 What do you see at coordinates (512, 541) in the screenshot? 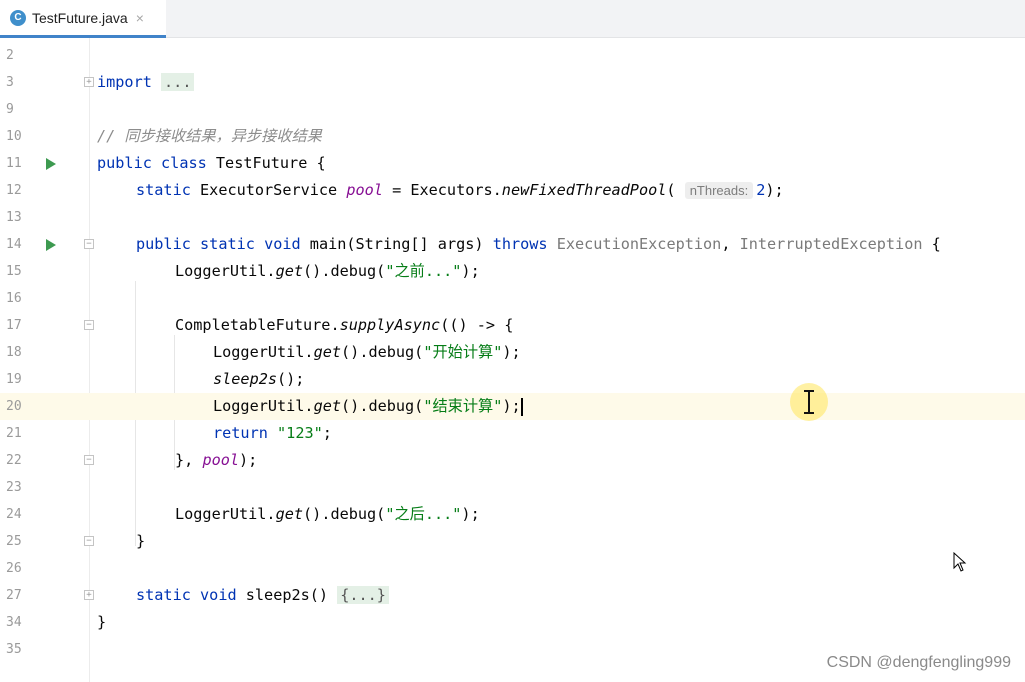
I see `code-line: 25 − }` at bounding box center [512, 541].